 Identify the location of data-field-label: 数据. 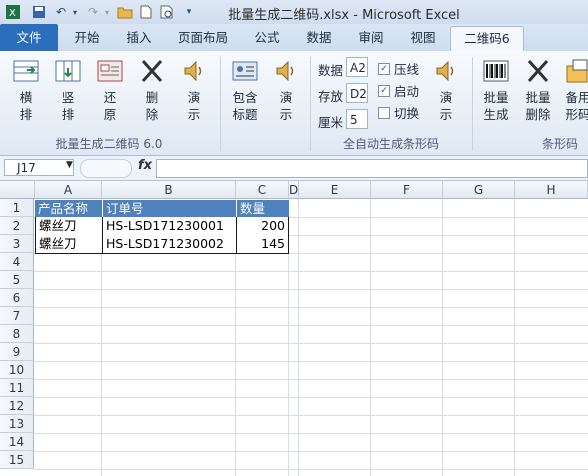
(331, 70).